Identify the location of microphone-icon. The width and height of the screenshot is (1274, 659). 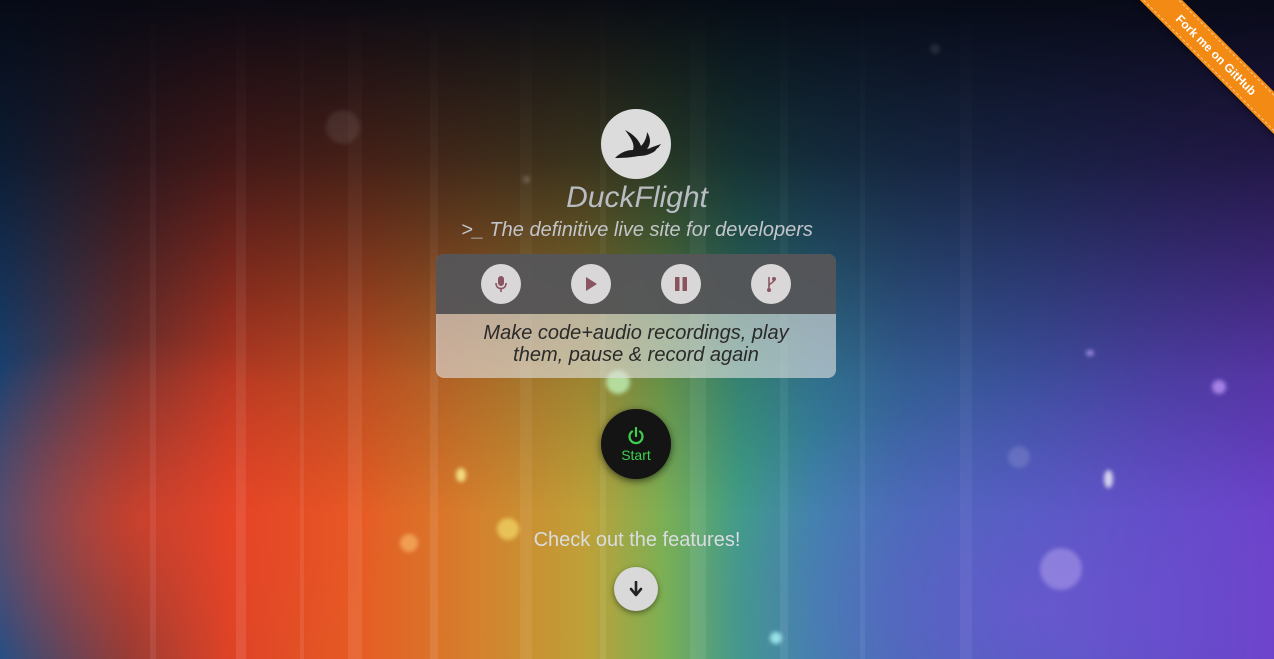
(501, 284).